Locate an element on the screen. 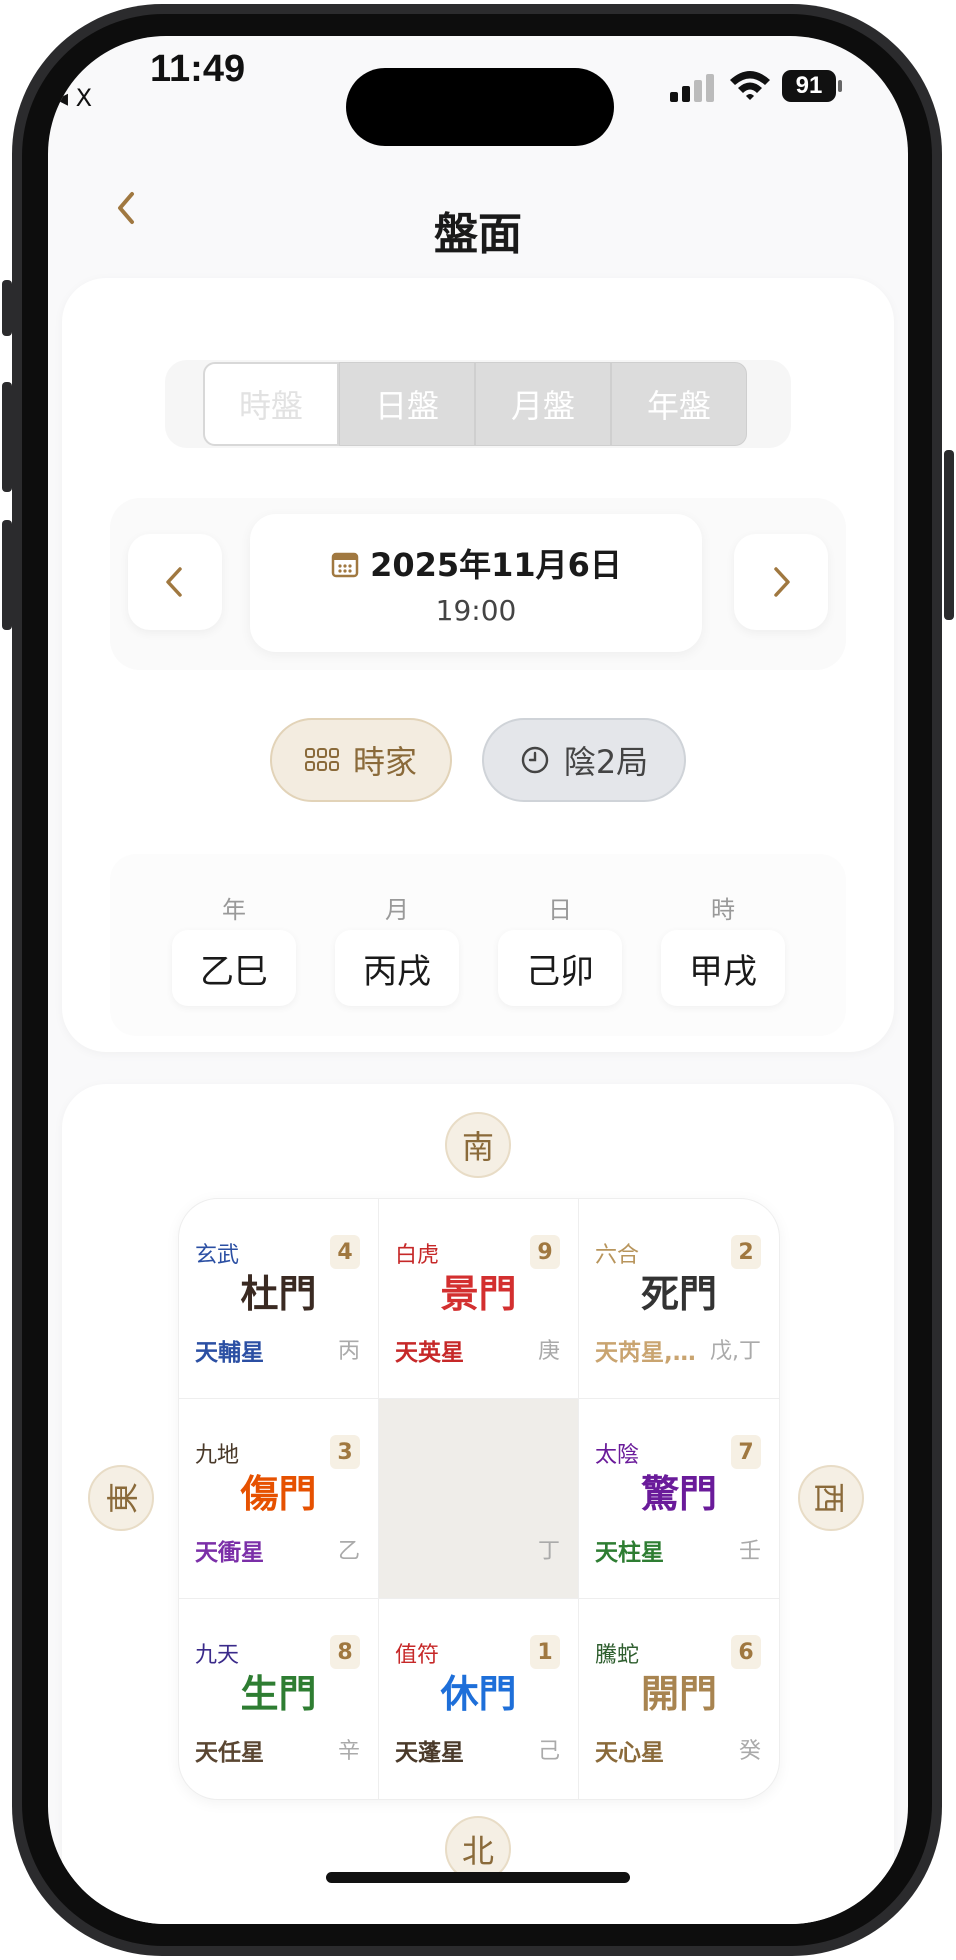 The width and height of the screenshot is (956, 1960). palace-stem: 丁 is located at coordinates (548, 1551).